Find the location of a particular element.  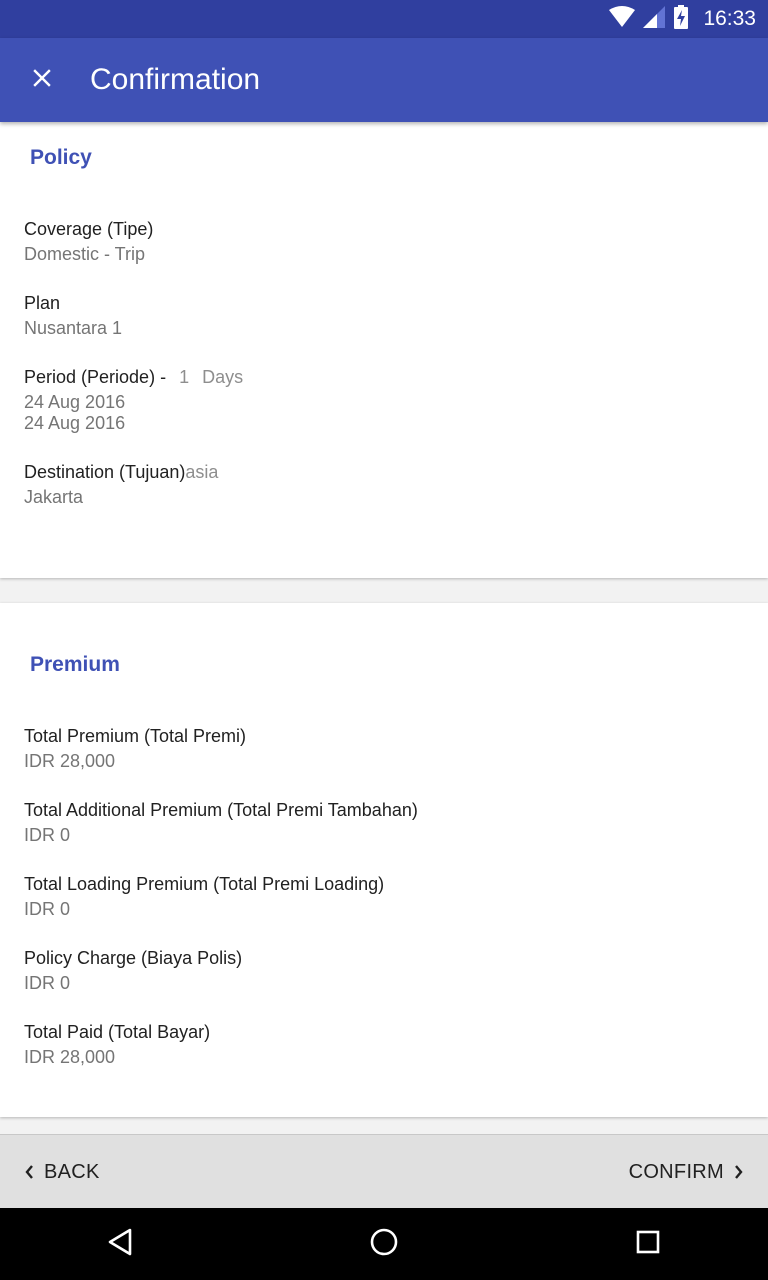

back-button: BACK is located at coordinates (62, 1172).